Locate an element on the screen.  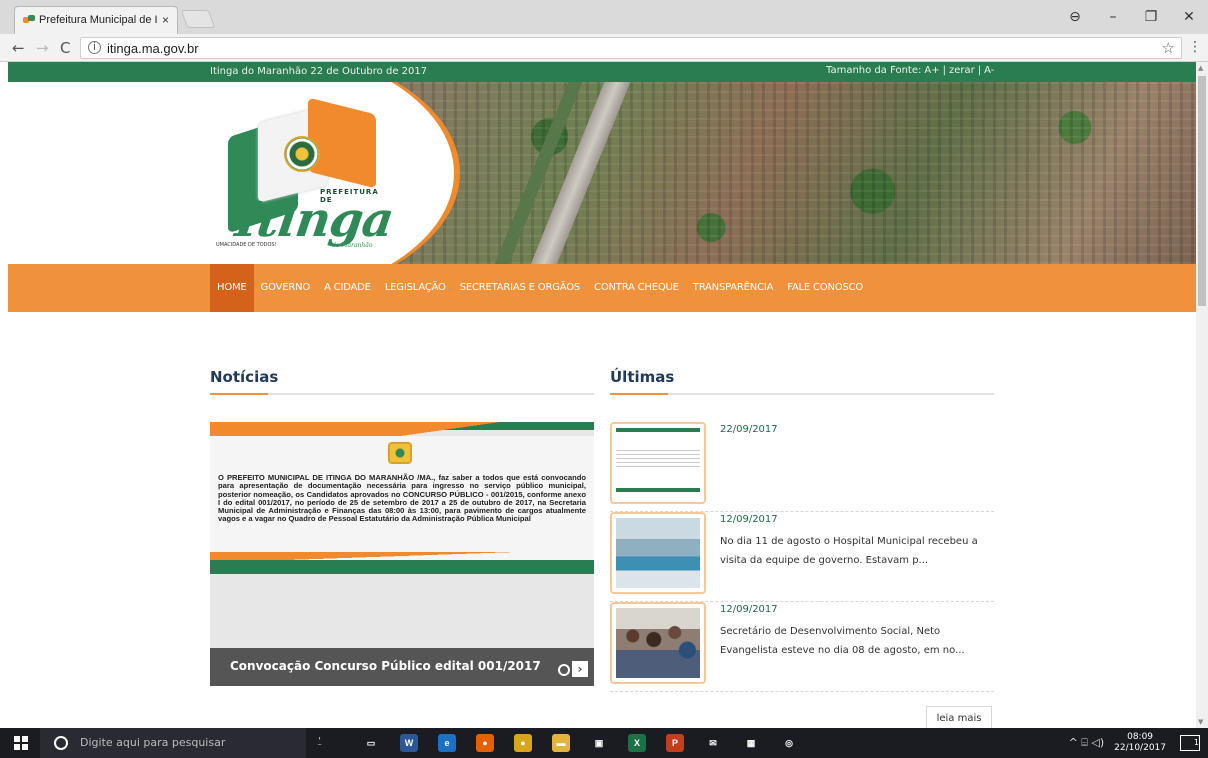
word-icon-glyph: W is located at coordinates (409, 743).